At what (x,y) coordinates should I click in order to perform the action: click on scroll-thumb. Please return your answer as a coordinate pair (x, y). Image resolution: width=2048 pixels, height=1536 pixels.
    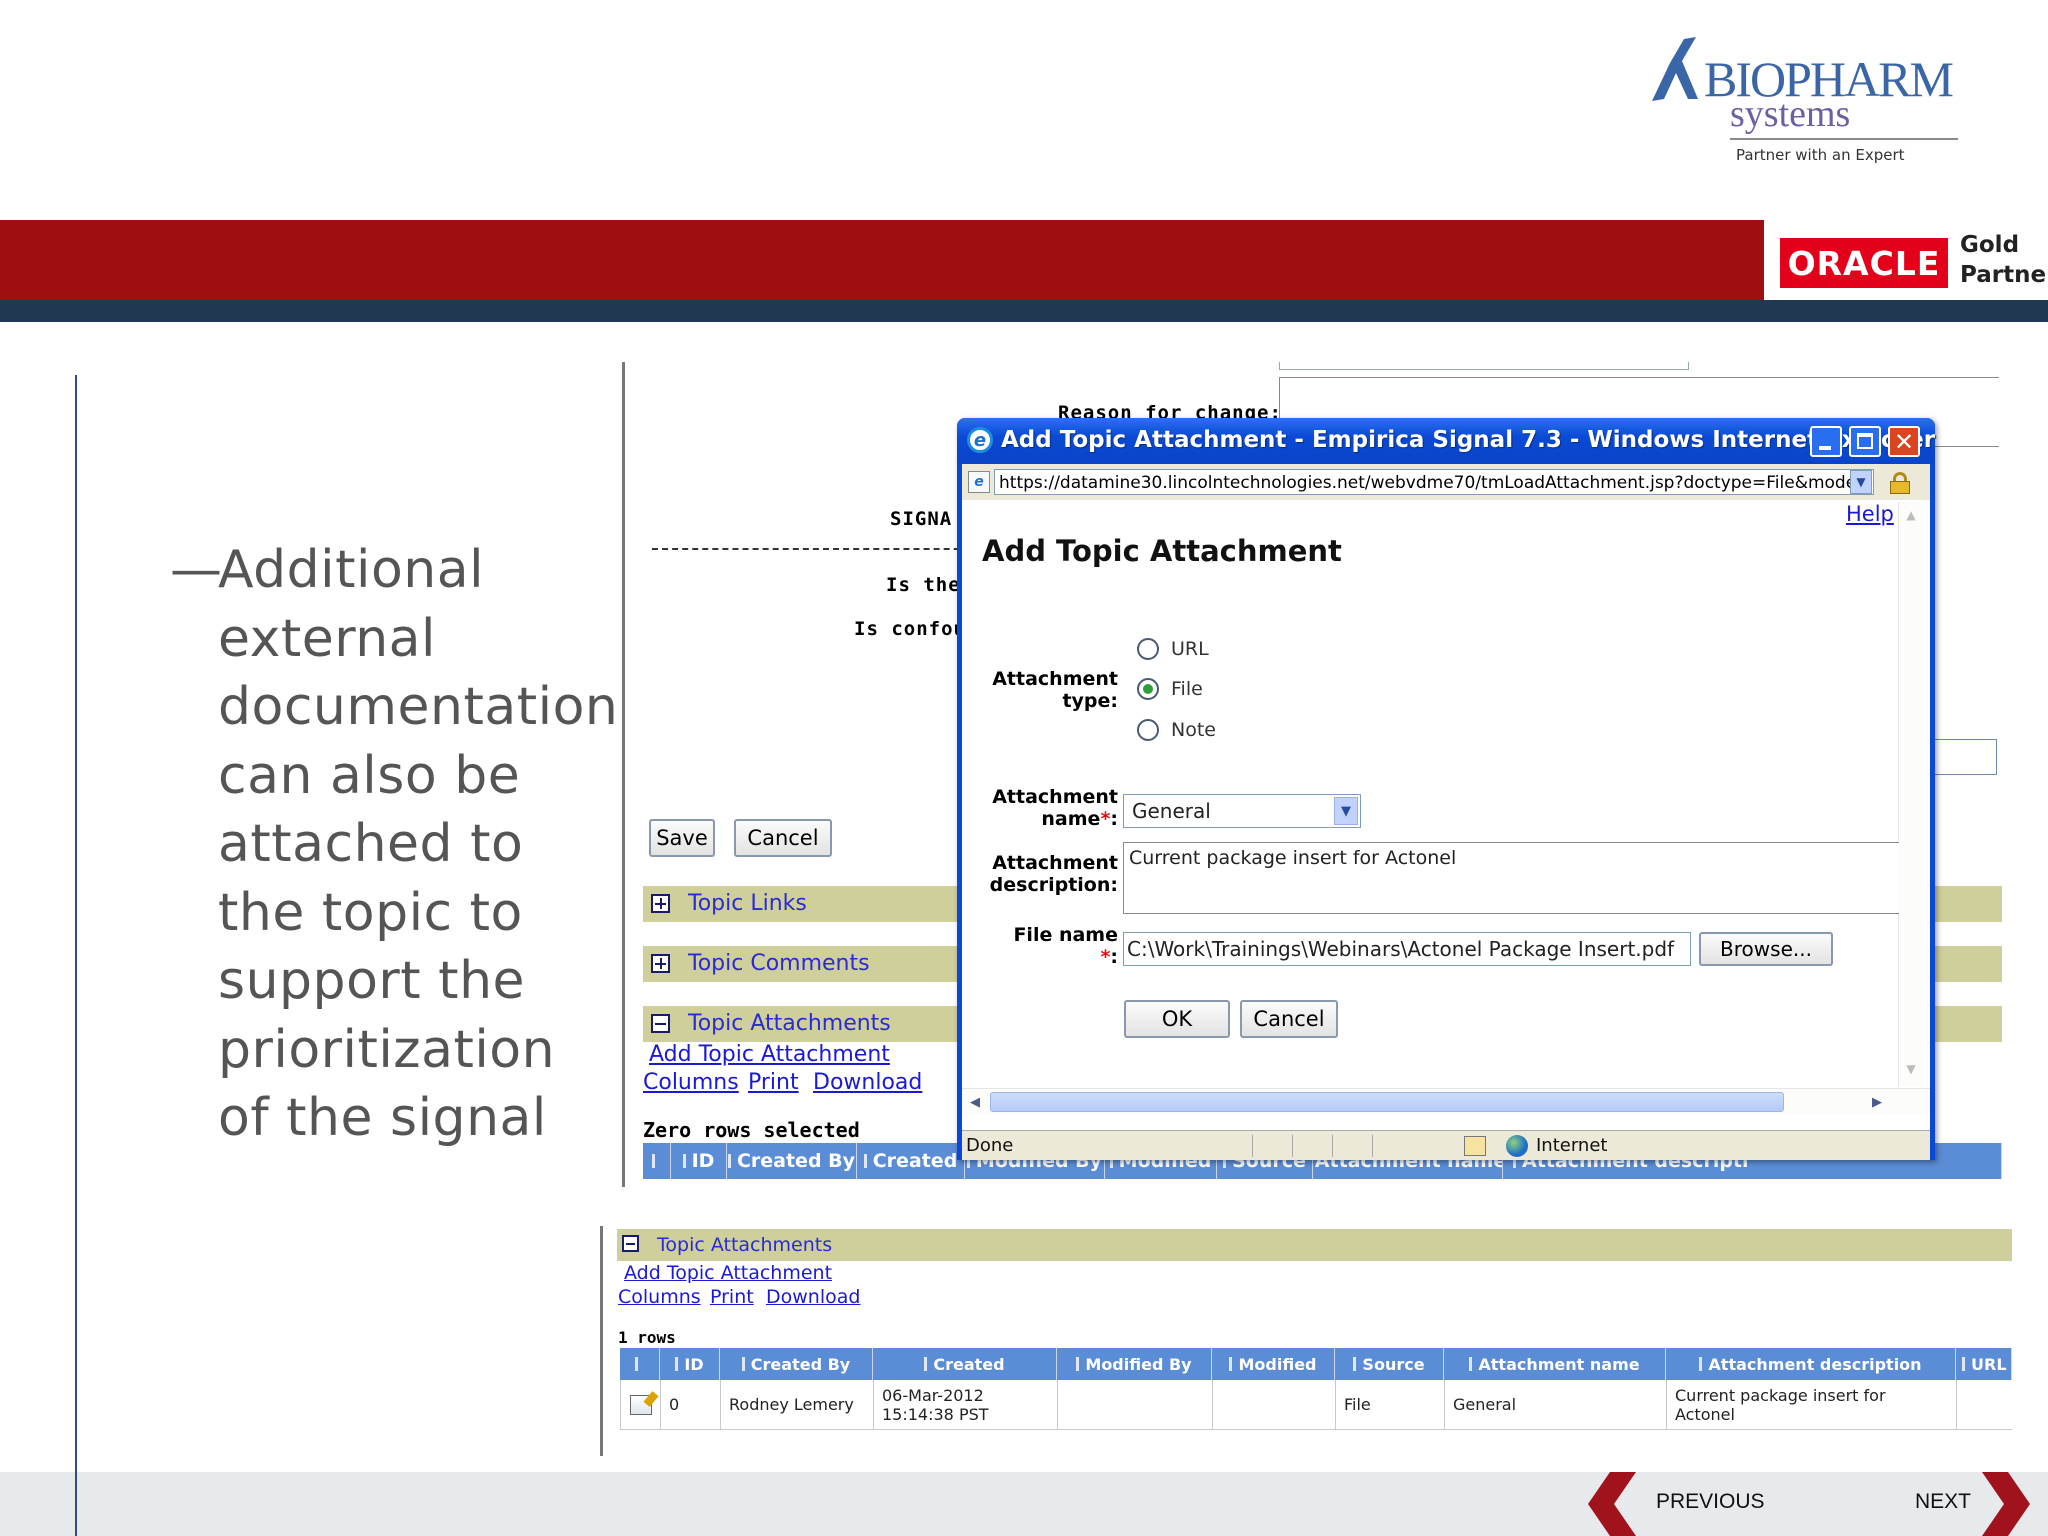
    Looking at the image, I should click on (1387, 1102).